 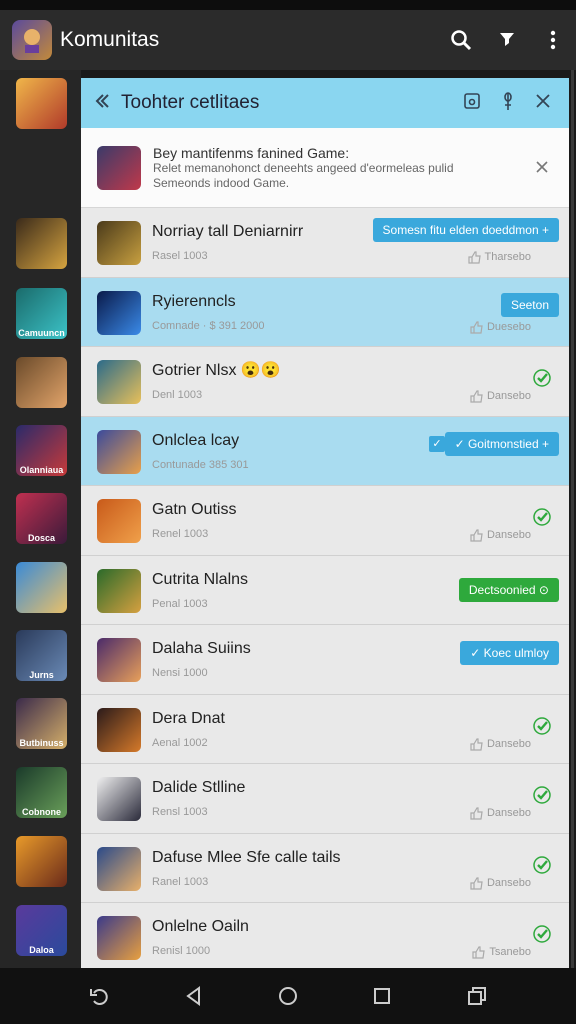 What do you see at coordinates (41, 518) in the screenshot?
I see `rail-game-icon: Dosca` at bounding box center [41, 518].